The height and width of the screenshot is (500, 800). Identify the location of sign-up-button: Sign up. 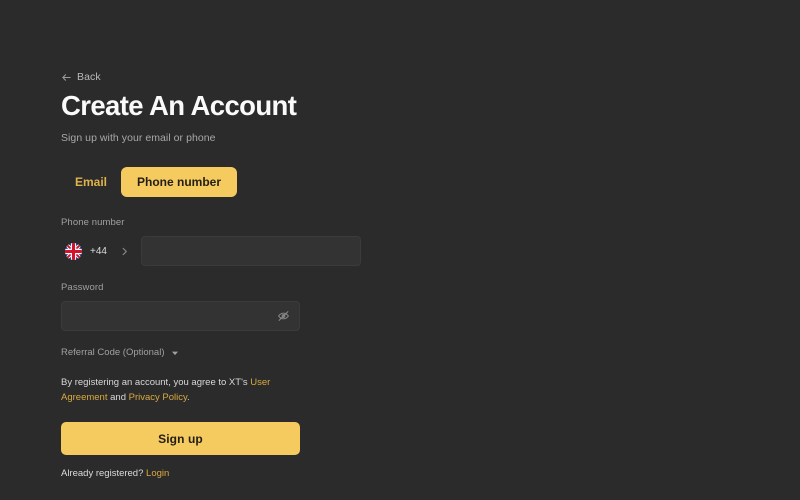
(180, 438).